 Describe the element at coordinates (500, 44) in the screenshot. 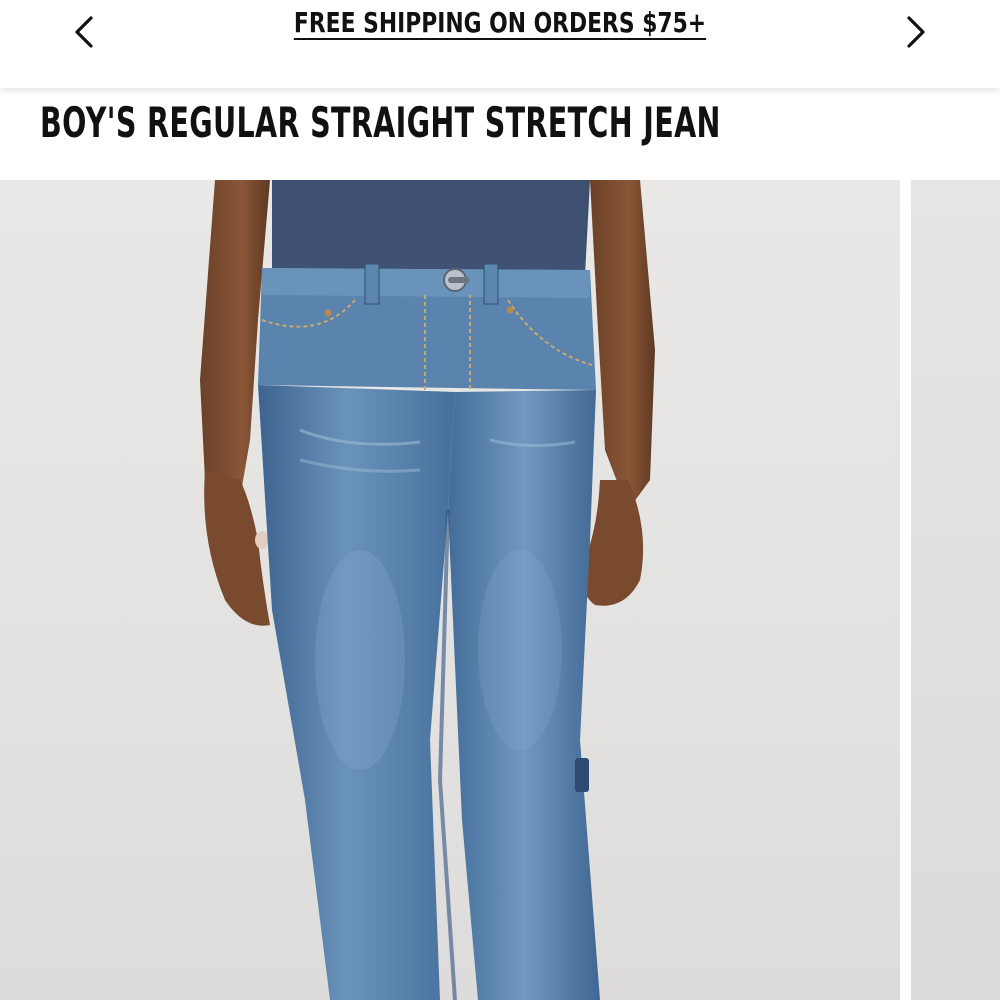

I see `promo-banner: FREE SHIPPING ON ORDERS $75+` at that location.